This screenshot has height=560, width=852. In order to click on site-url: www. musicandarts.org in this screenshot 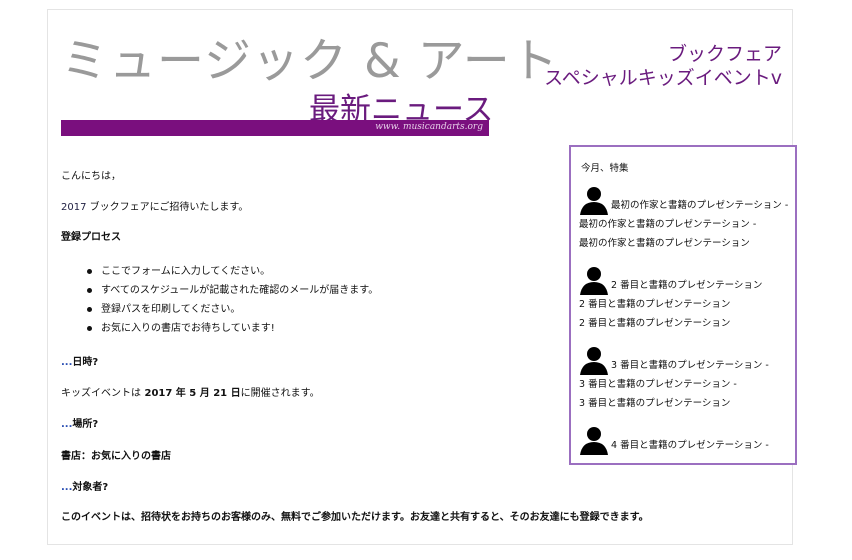, I will do `click(429, 127)`.